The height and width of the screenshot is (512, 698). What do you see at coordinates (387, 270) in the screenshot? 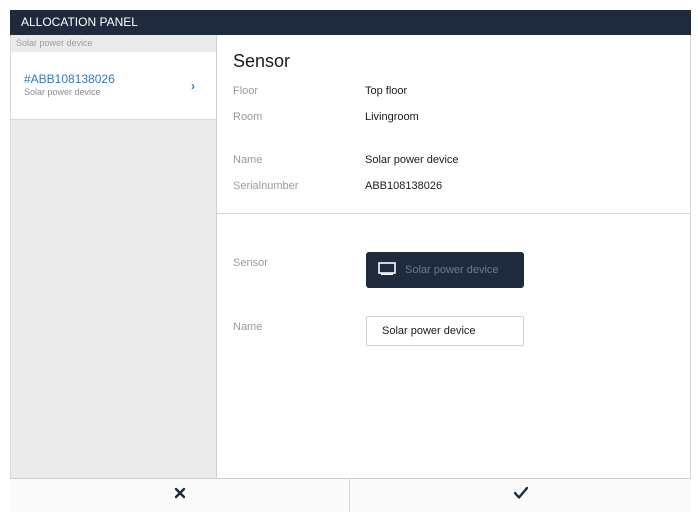
I see `monitor-icon` at bounding box center [387, 270].